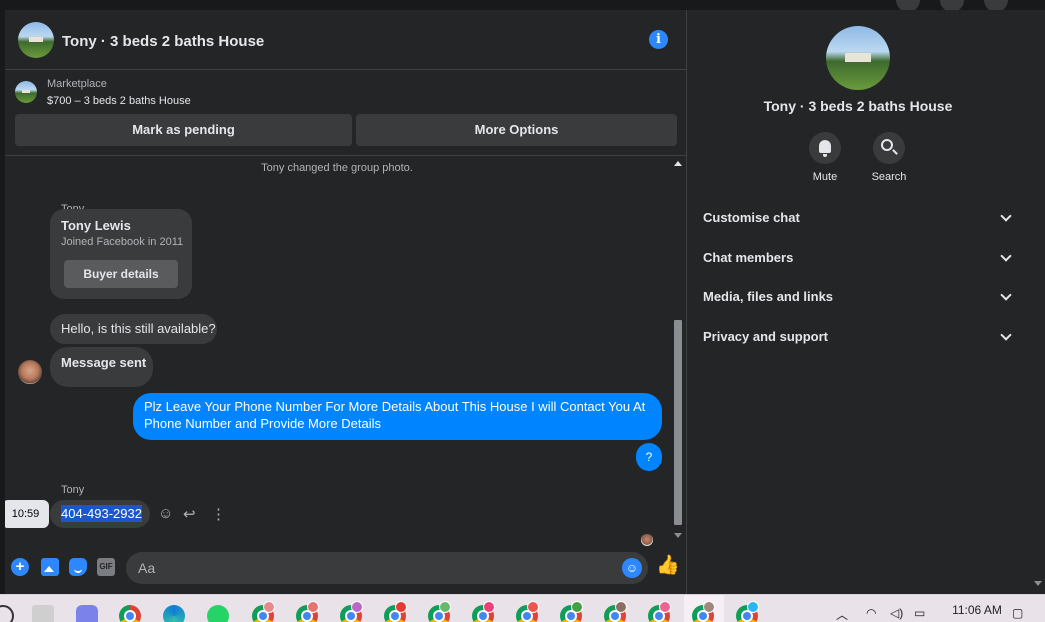 Image resolution: width=1045 pixels, height=622 pixels. Describe the element at coordinates (101, 367) in the screenshot. I see `message-sent-bubble: Message sent` at that location.